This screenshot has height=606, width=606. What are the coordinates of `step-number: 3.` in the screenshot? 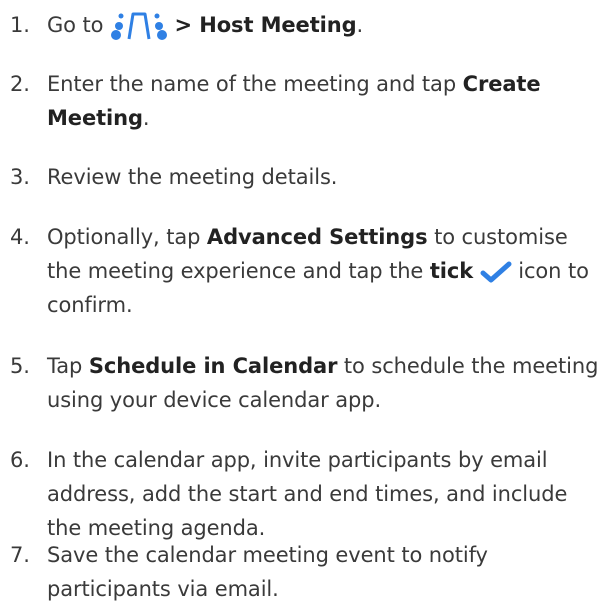 It's located at (20, 177).